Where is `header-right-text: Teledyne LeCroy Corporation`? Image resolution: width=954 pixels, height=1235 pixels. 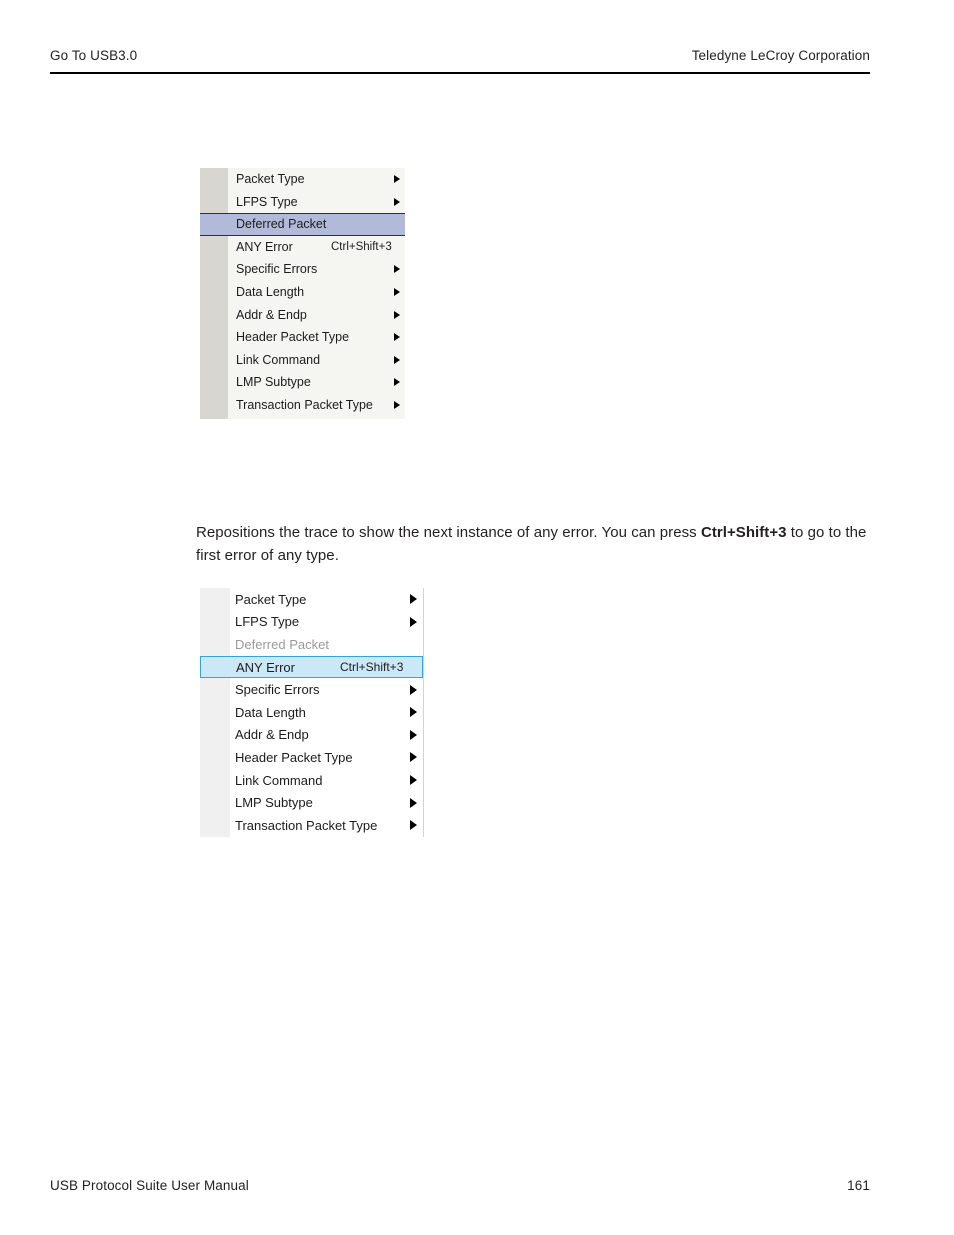
header-right-text: Teledyne LeCroy Corporation is located at coordinates (780, 55).